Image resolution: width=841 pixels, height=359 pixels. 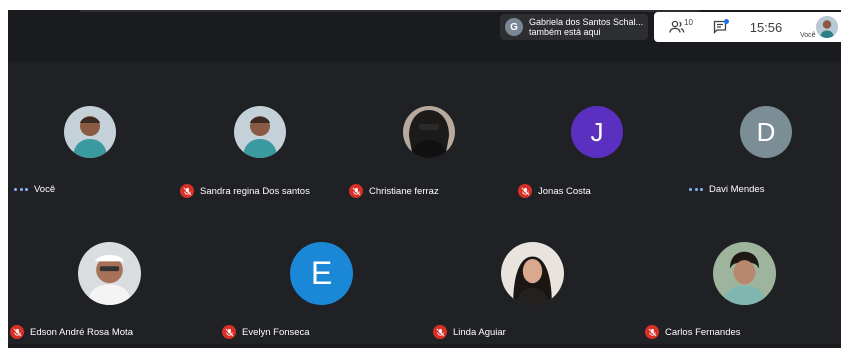 I want to click on participant-name: Você, so click(x=45, y=189).